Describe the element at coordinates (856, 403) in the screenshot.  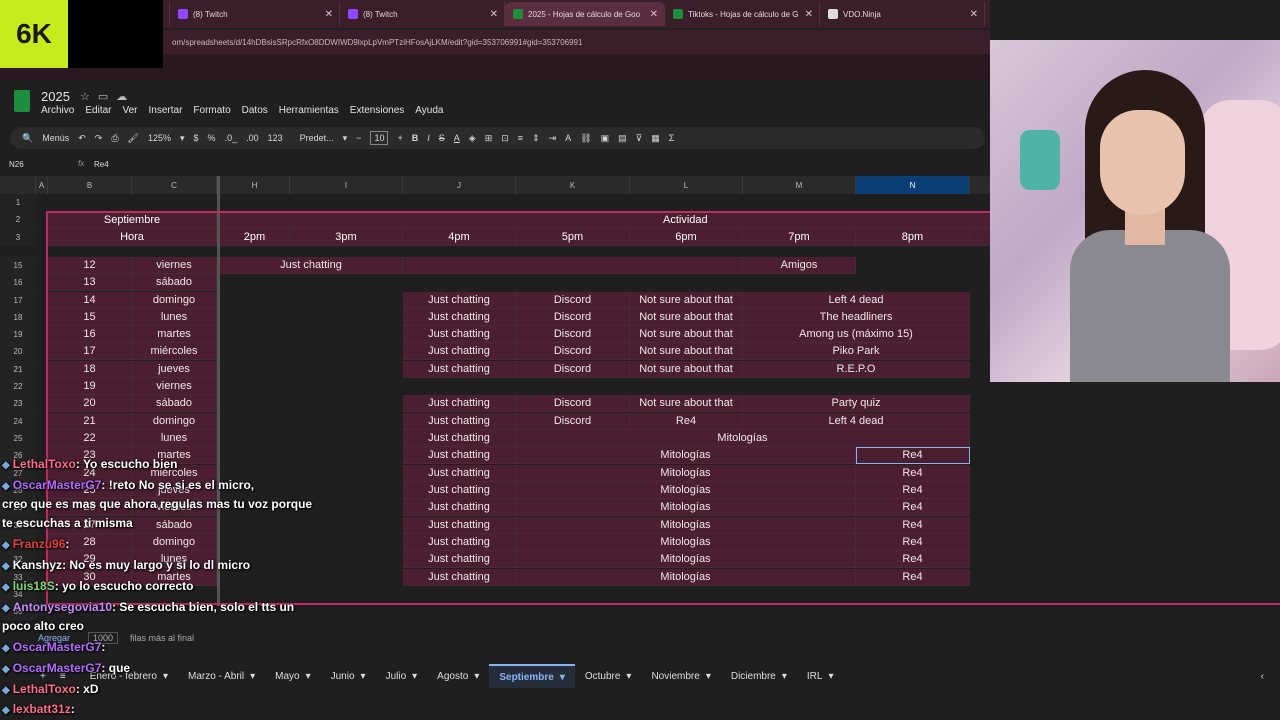
I see `activity-cell: Party quiz` at that location.